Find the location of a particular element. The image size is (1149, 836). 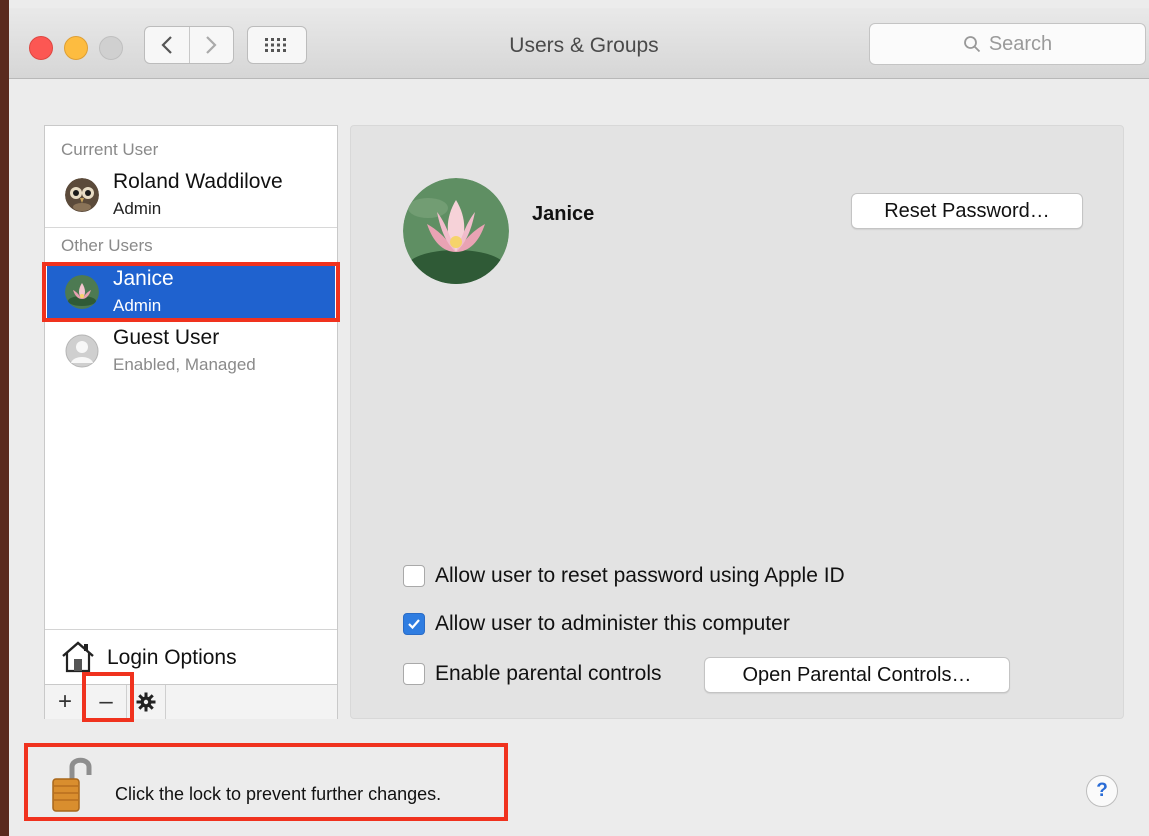

checkmark-icon is located at coordinates (414, 624).